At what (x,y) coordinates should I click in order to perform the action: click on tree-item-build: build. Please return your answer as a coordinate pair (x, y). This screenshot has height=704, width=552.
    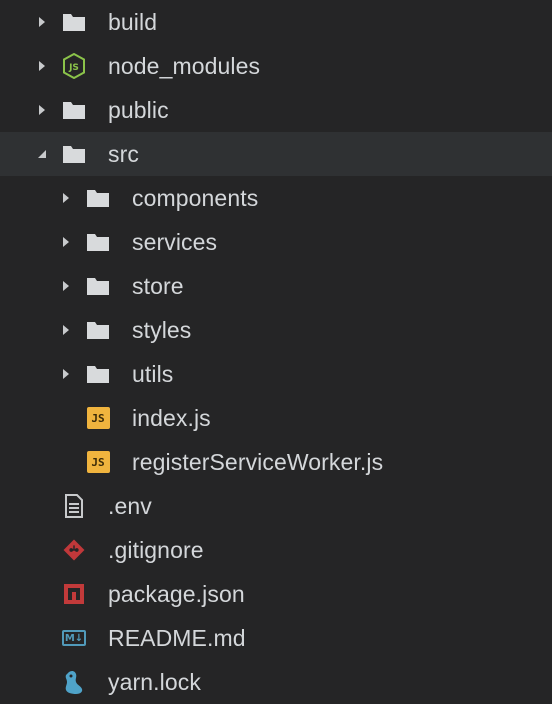
    Looking at the image, I should click on (276, 22).